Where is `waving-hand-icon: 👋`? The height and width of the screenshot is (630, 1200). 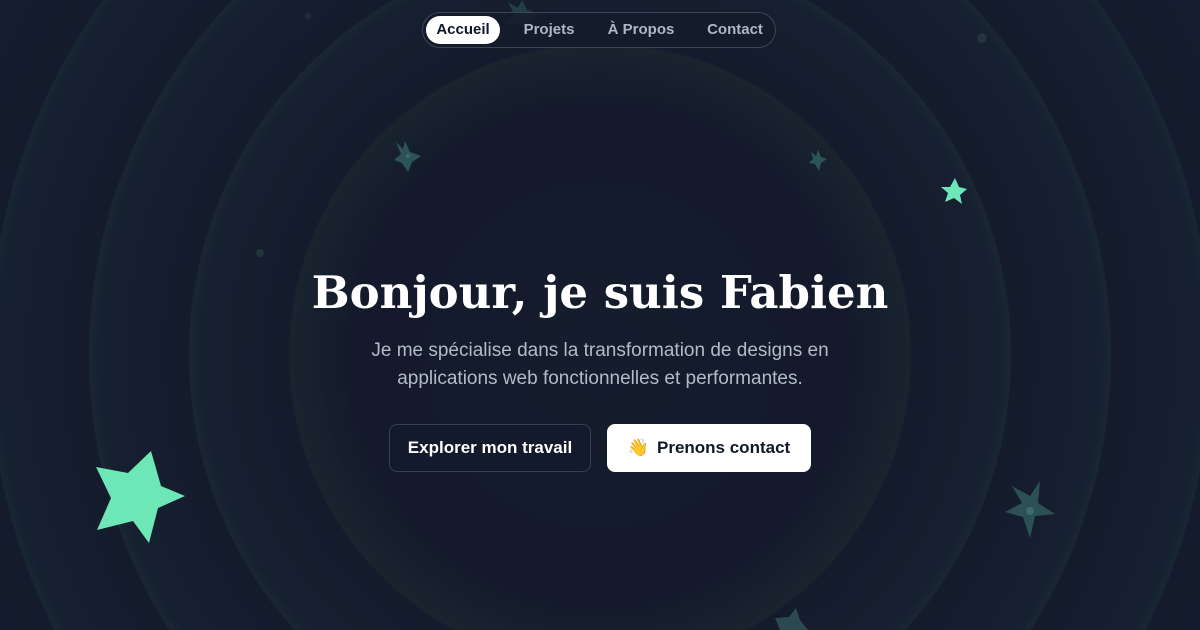 waving-hand-icon: 👋 is located at coordinates (638, 447).